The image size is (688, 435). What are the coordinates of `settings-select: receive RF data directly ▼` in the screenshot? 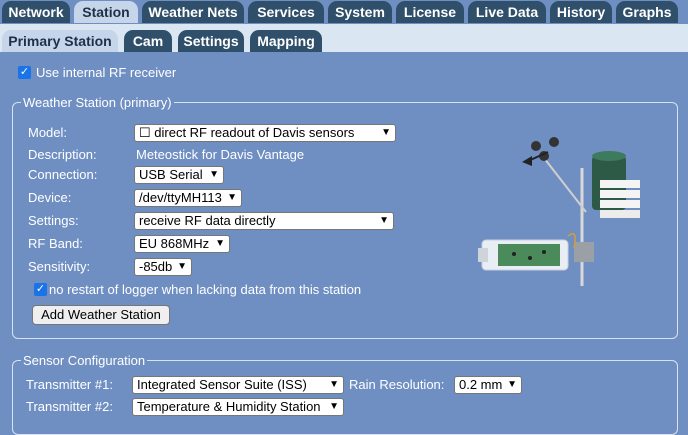 It's located at (264, 221).